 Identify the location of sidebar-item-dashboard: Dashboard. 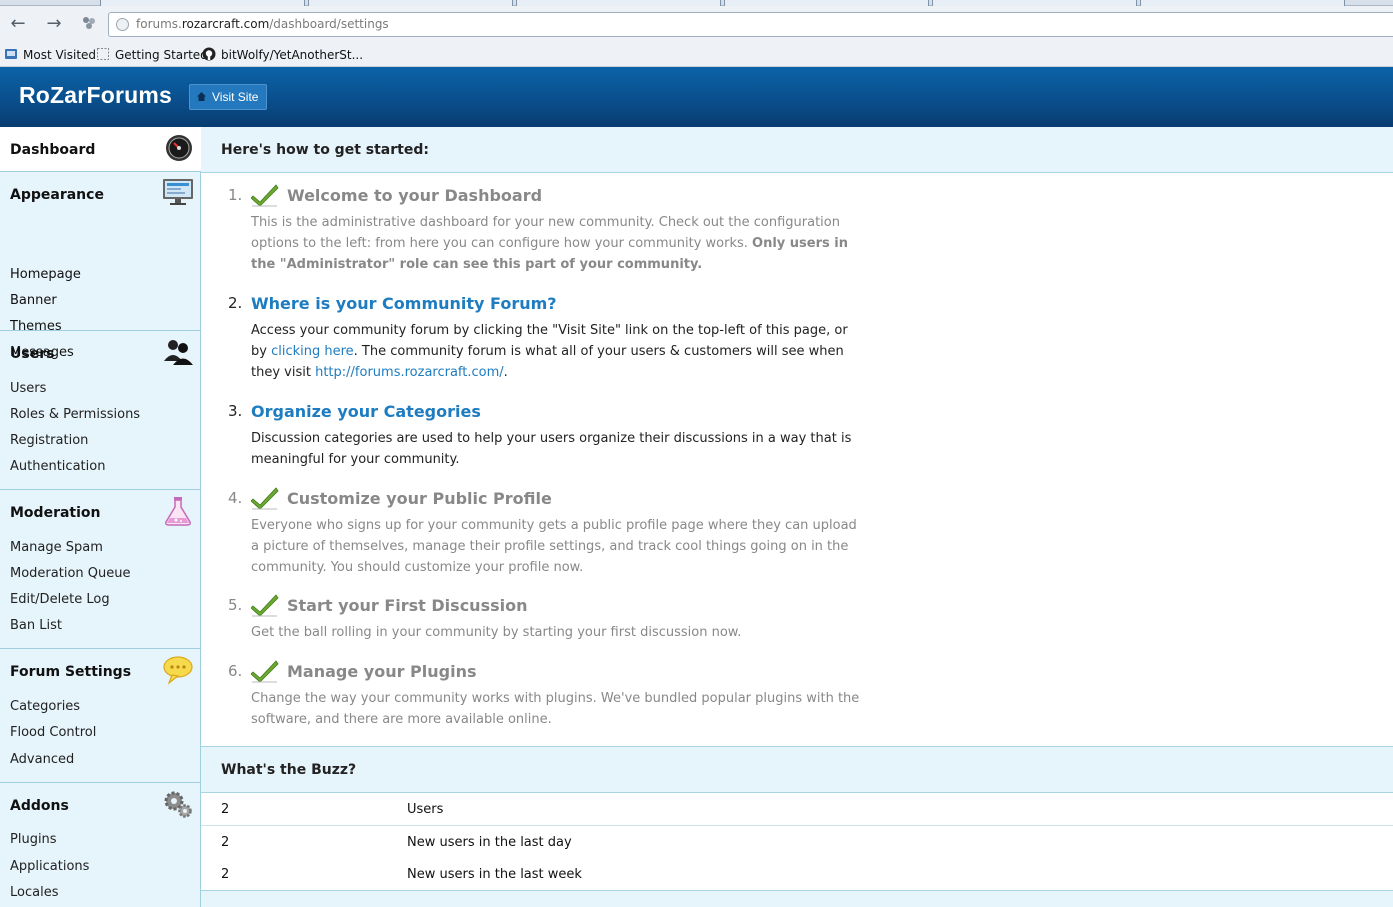
(100, 149).